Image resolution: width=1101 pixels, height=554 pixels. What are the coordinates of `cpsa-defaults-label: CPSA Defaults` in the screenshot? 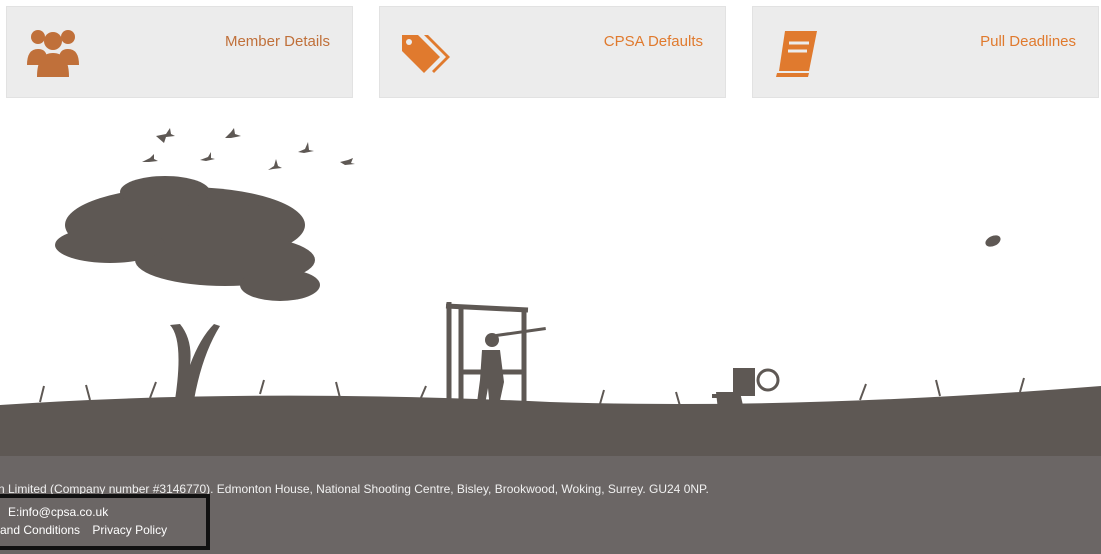 It's located at (653, 41).